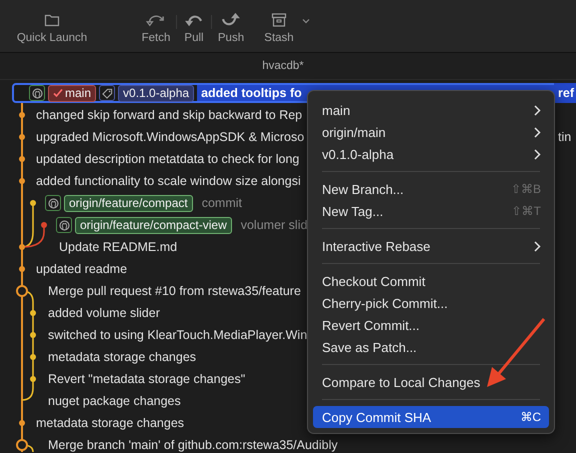 Image resolution: width=576 pixels, height=453 pixels. I want to click on toolbar-button: Stash, so click(279, 22).